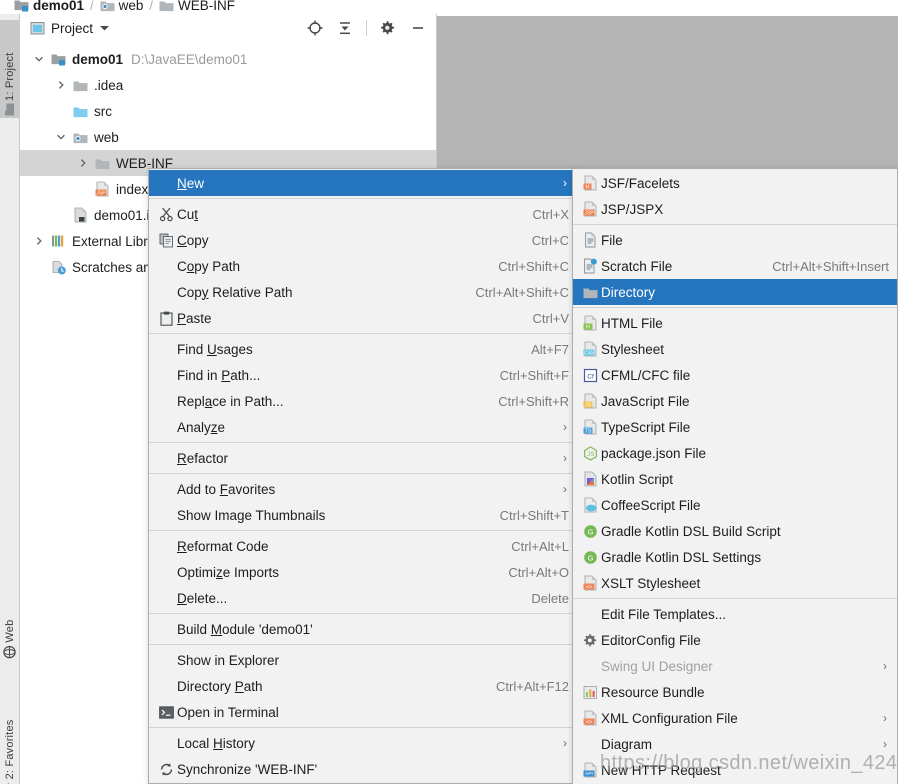 The width and height of the screenshot is (898, 784). I want to click on menu-item-find-usages: Find Usages Alt+F7, so click(363, 349).